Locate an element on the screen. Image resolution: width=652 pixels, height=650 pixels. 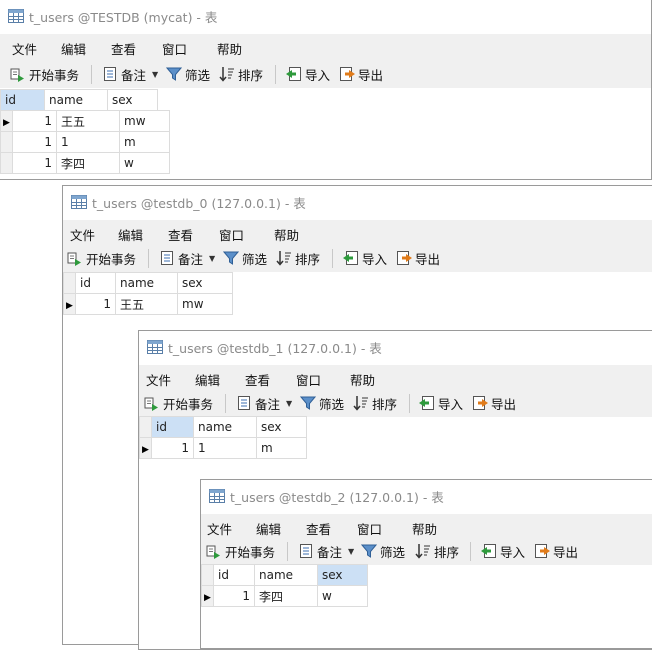
data-grid: id name sex ▶ 1 李四 w is located at coordinates (284, 585).